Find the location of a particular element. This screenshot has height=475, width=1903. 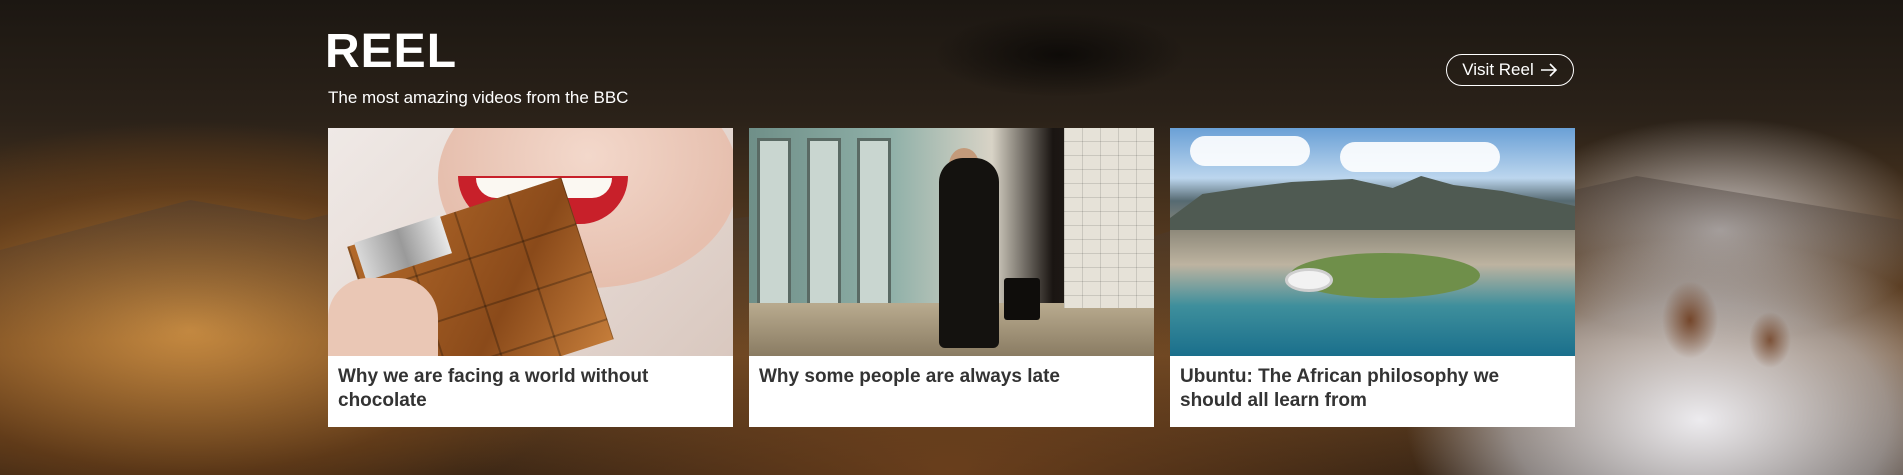

section-subtitle: The most amazing videos from the BBC is located at coordinates (478, 97).